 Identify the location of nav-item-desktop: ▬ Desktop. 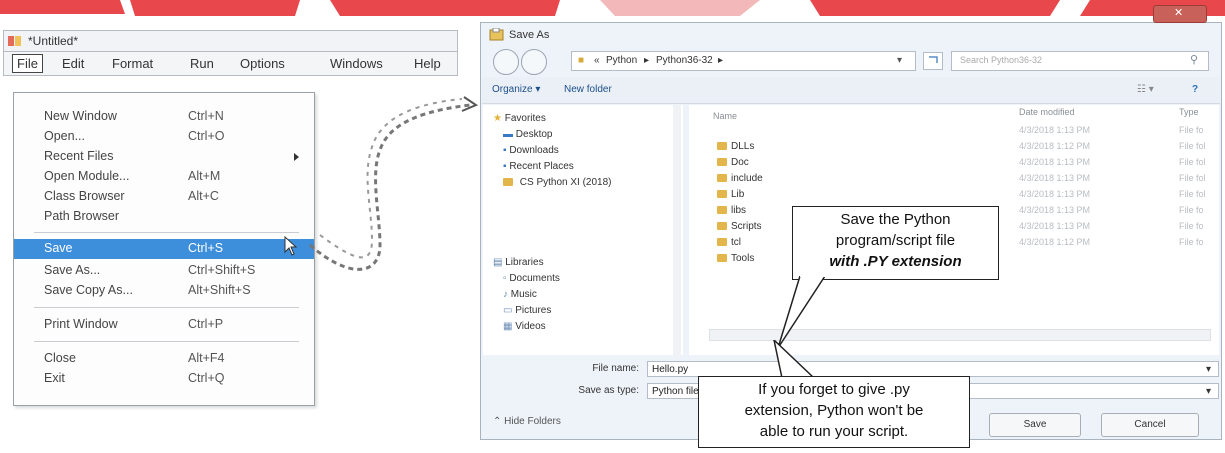
(527, 134).